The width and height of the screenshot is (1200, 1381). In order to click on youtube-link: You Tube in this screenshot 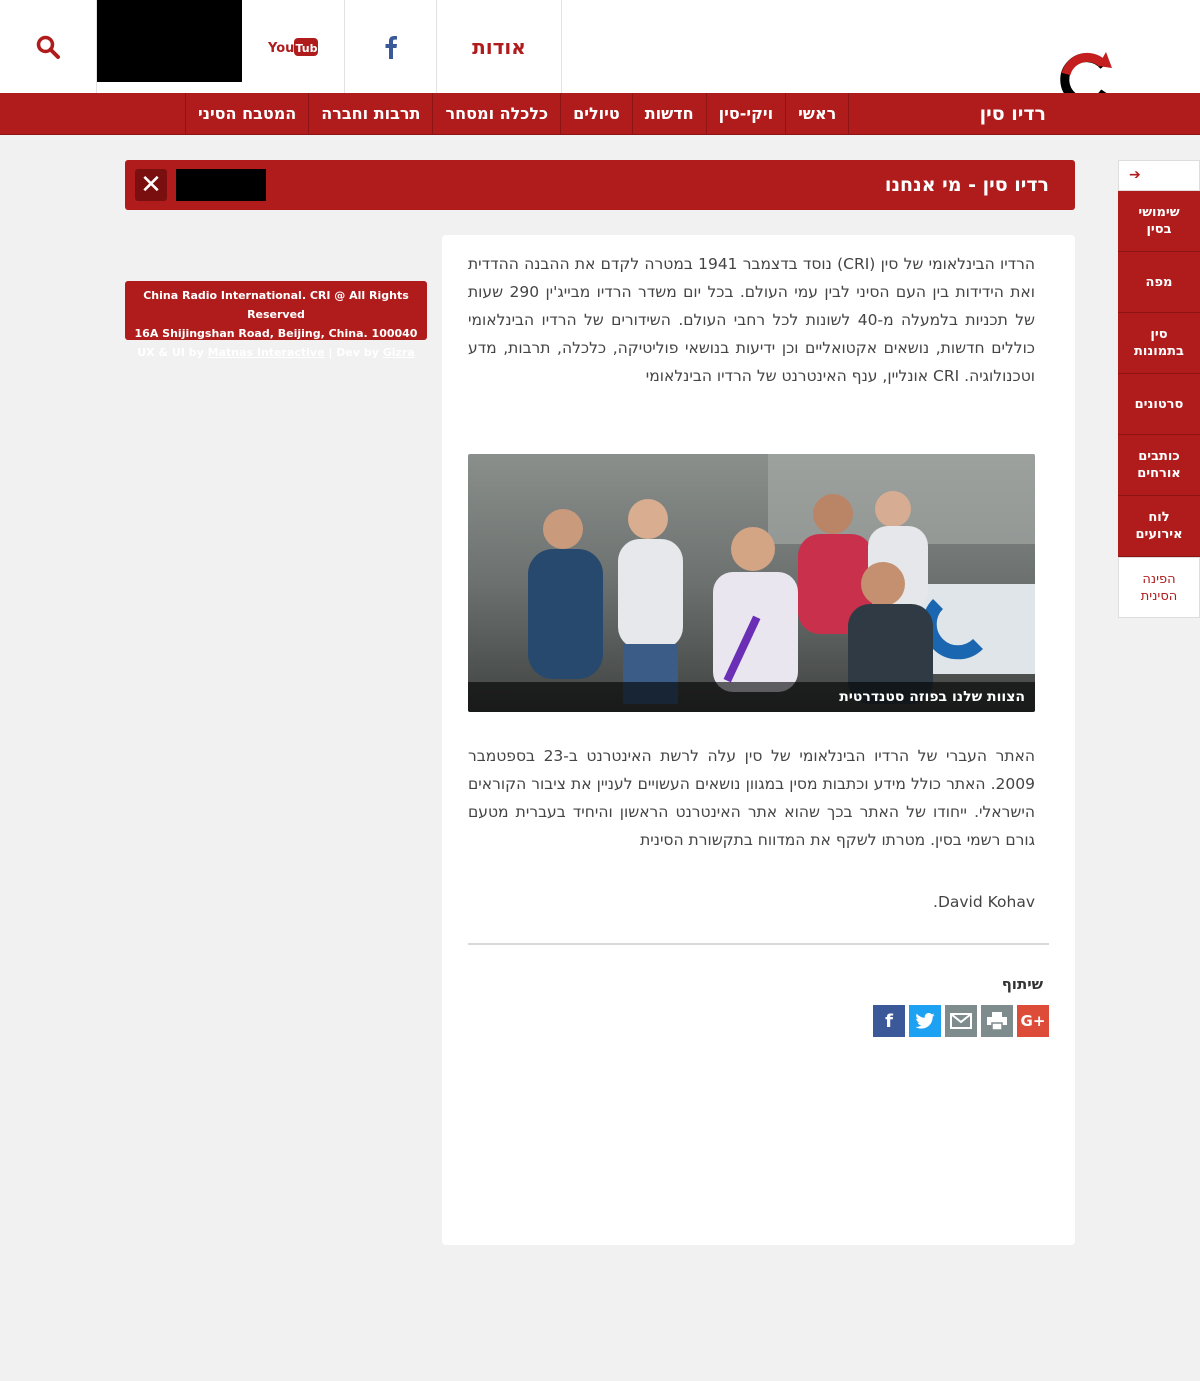, I will do `click(293, 46)`.